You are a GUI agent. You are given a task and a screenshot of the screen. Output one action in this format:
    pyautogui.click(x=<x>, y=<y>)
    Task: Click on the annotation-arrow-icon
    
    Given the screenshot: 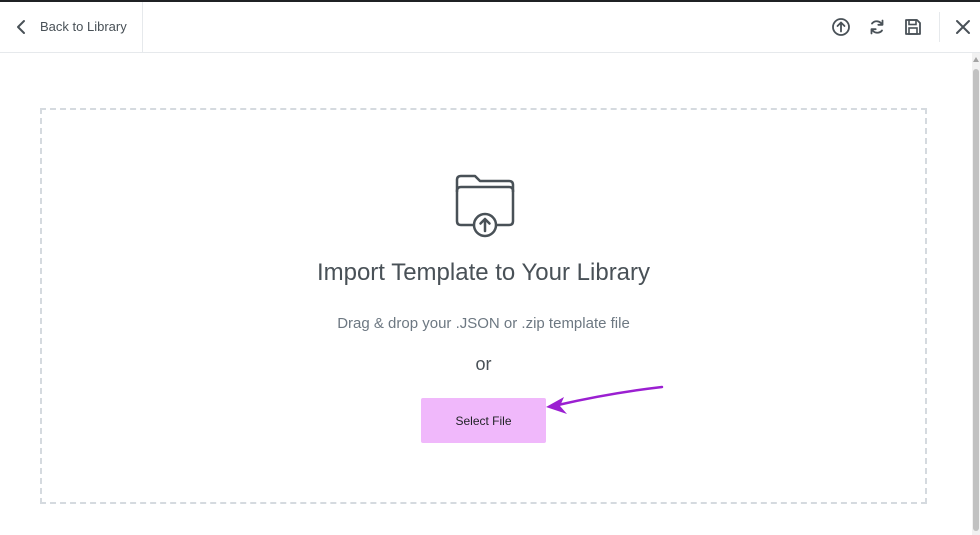 What is the action you would take?
    pyautogui.click(x=605, y=399)
    